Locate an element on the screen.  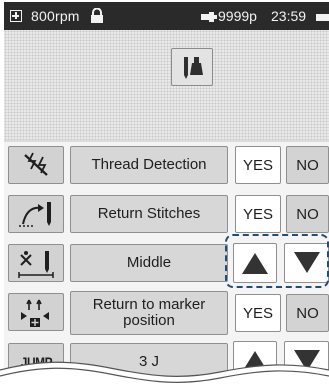
stitch-counter: 9999p is located at coordinates (237, 16).